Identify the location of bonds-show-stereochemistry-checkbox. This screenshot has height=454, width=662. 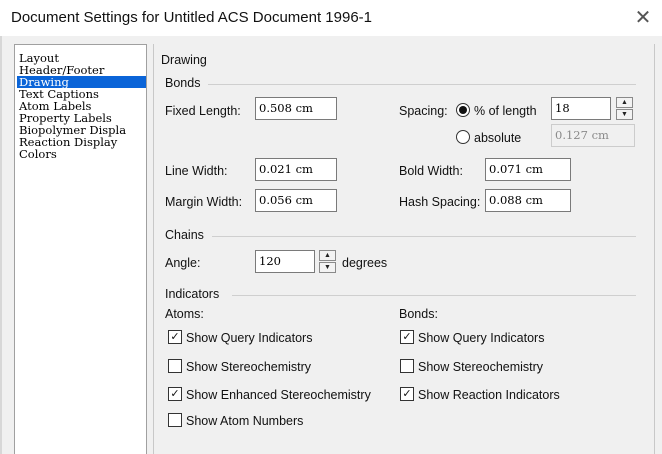
(407, 366).